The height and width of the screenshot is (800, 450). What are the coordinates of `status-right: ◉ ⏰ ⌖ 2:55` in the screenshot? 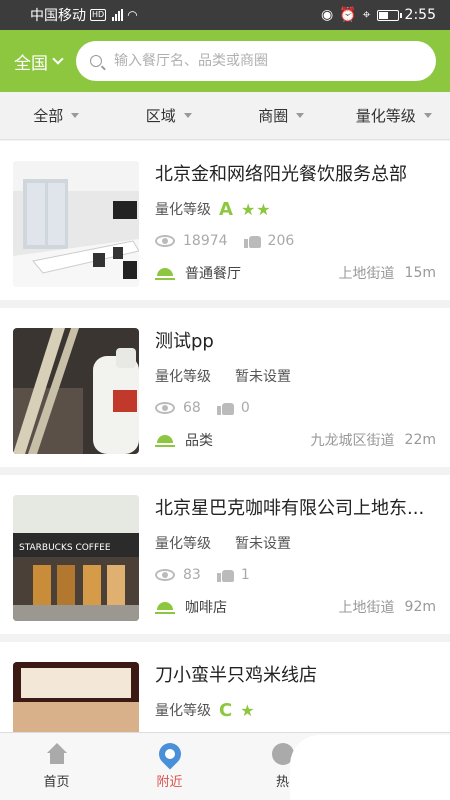 It's located at (378, 15).